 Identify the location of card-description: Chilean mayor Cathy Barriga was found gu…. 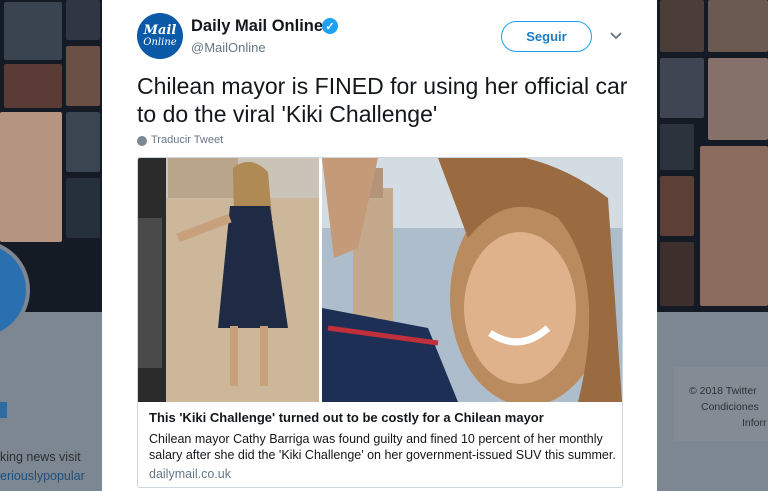
(382, 447).